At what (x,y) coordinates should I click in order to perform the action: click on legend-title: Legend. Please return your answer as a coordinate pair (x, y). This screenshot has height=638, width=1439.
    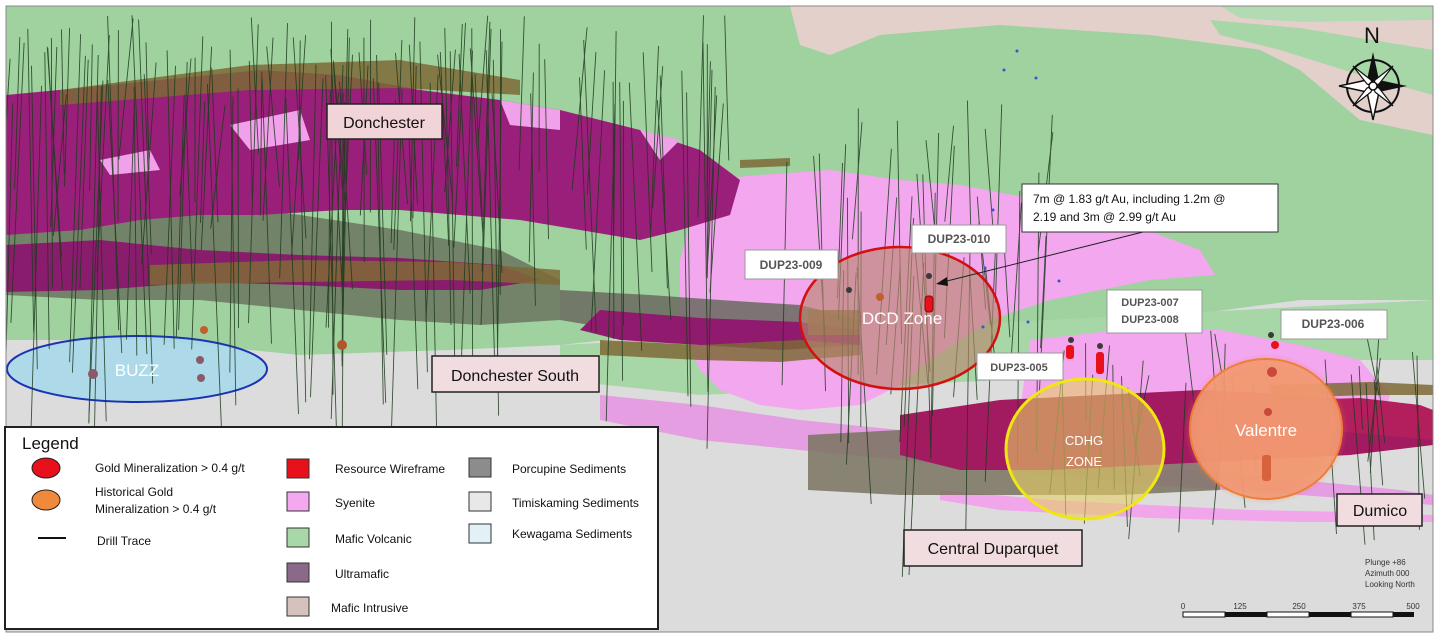
    Looking at the image, I should click on (50, 443).